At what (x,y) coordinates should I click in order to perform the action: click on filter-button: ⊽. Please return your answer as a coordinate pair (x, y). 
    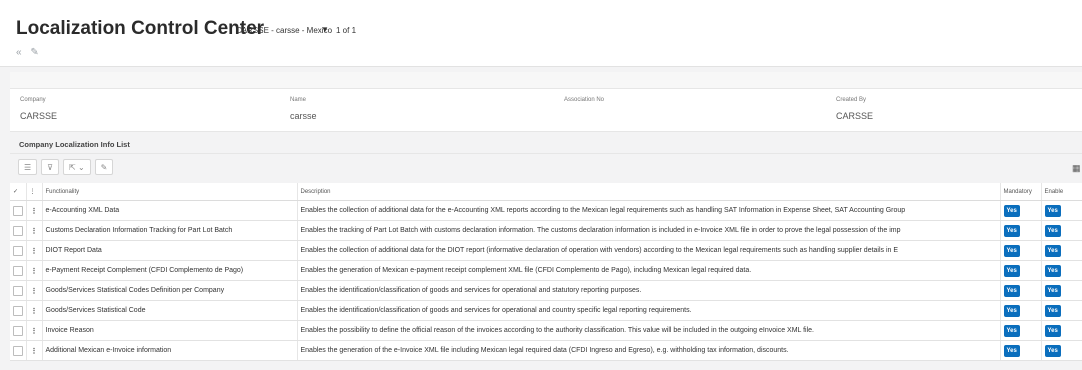
    Looking at the image, I should click on (50, 167).